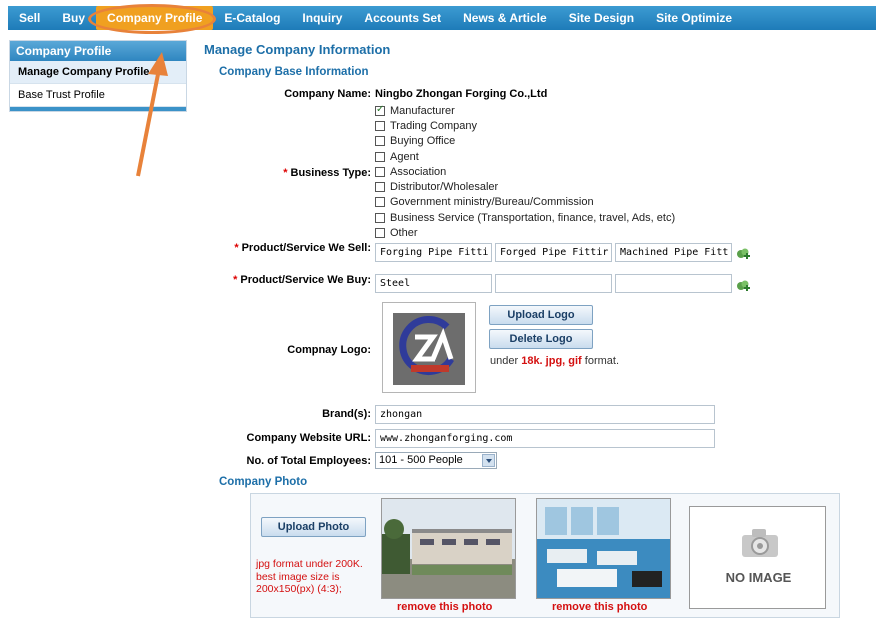 The image size is (876, 619). What do you see at coordinates (525, 110) in the screenshot?
I see `business-type-option: Manufacturer` at bounding box center [525, 110].